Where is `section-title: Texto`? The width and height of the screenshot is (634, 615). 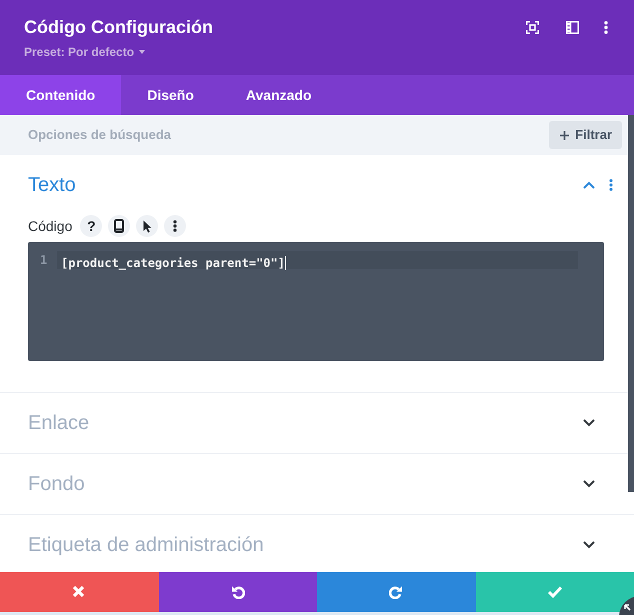 section-title: Texto is located at coordinates (52, 185).